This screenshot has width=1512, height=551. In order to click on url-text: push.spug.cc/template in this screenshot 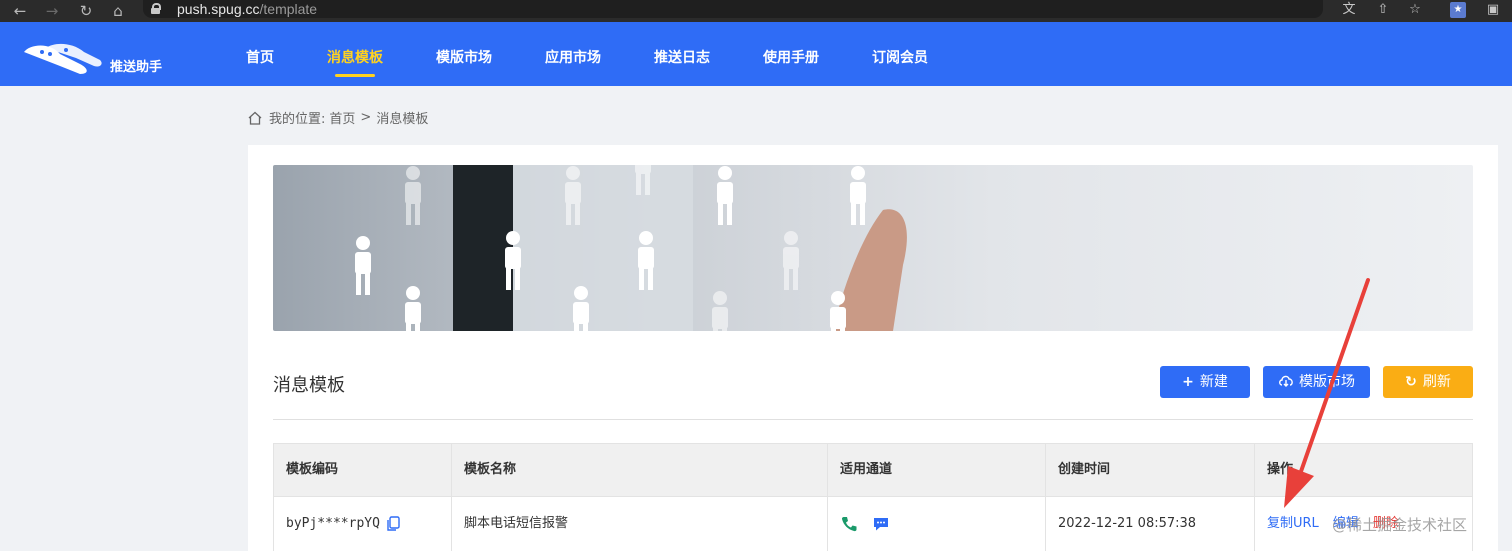, I will do `click(247, 9)`.